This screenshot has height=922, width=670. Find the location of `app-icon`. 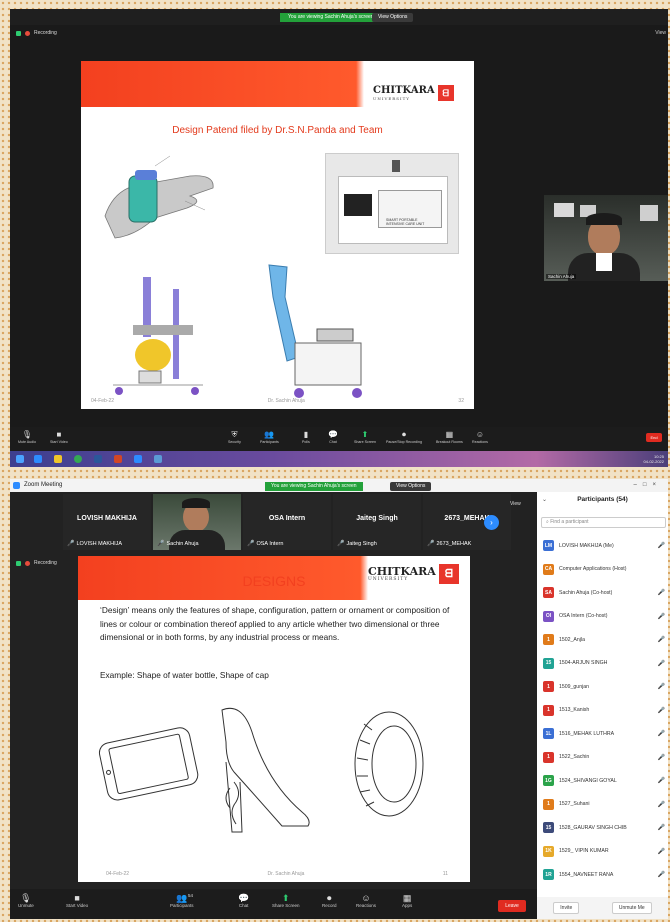

app-icon is located at coordinates (158, 459).